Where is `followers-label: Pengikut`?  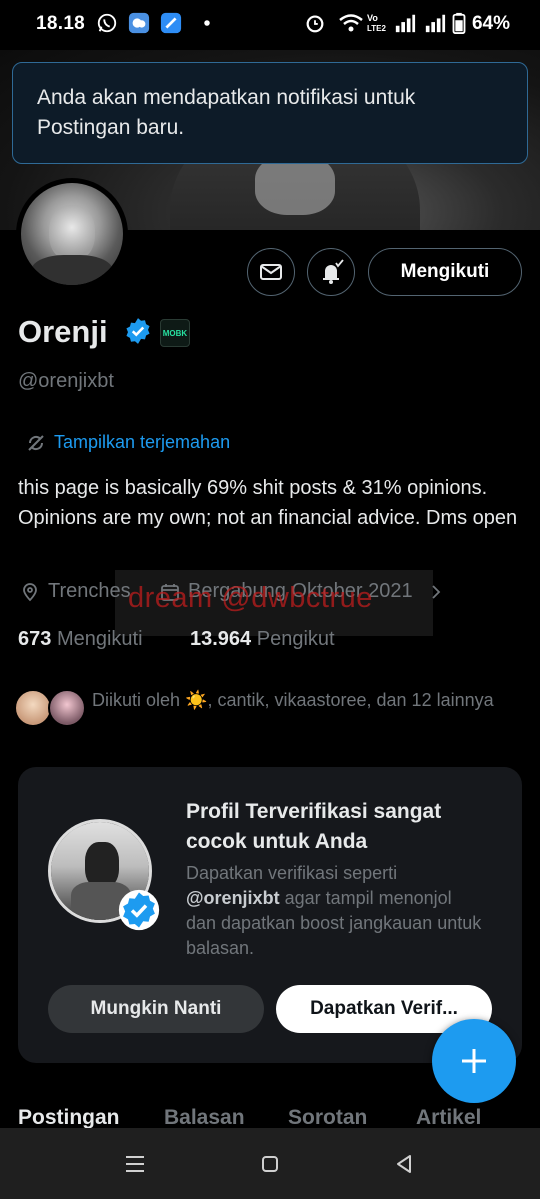
followers-label: Pengikut is located at coordinates (295, 639).